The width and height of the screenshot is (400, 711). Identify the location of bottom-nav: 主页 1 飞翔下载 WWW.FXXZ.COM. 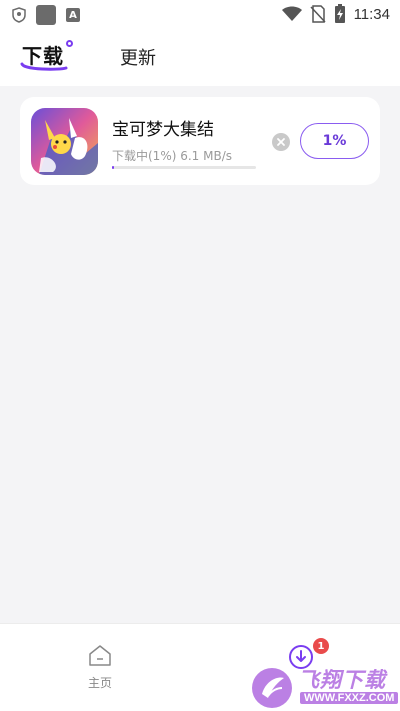
(200, 667).